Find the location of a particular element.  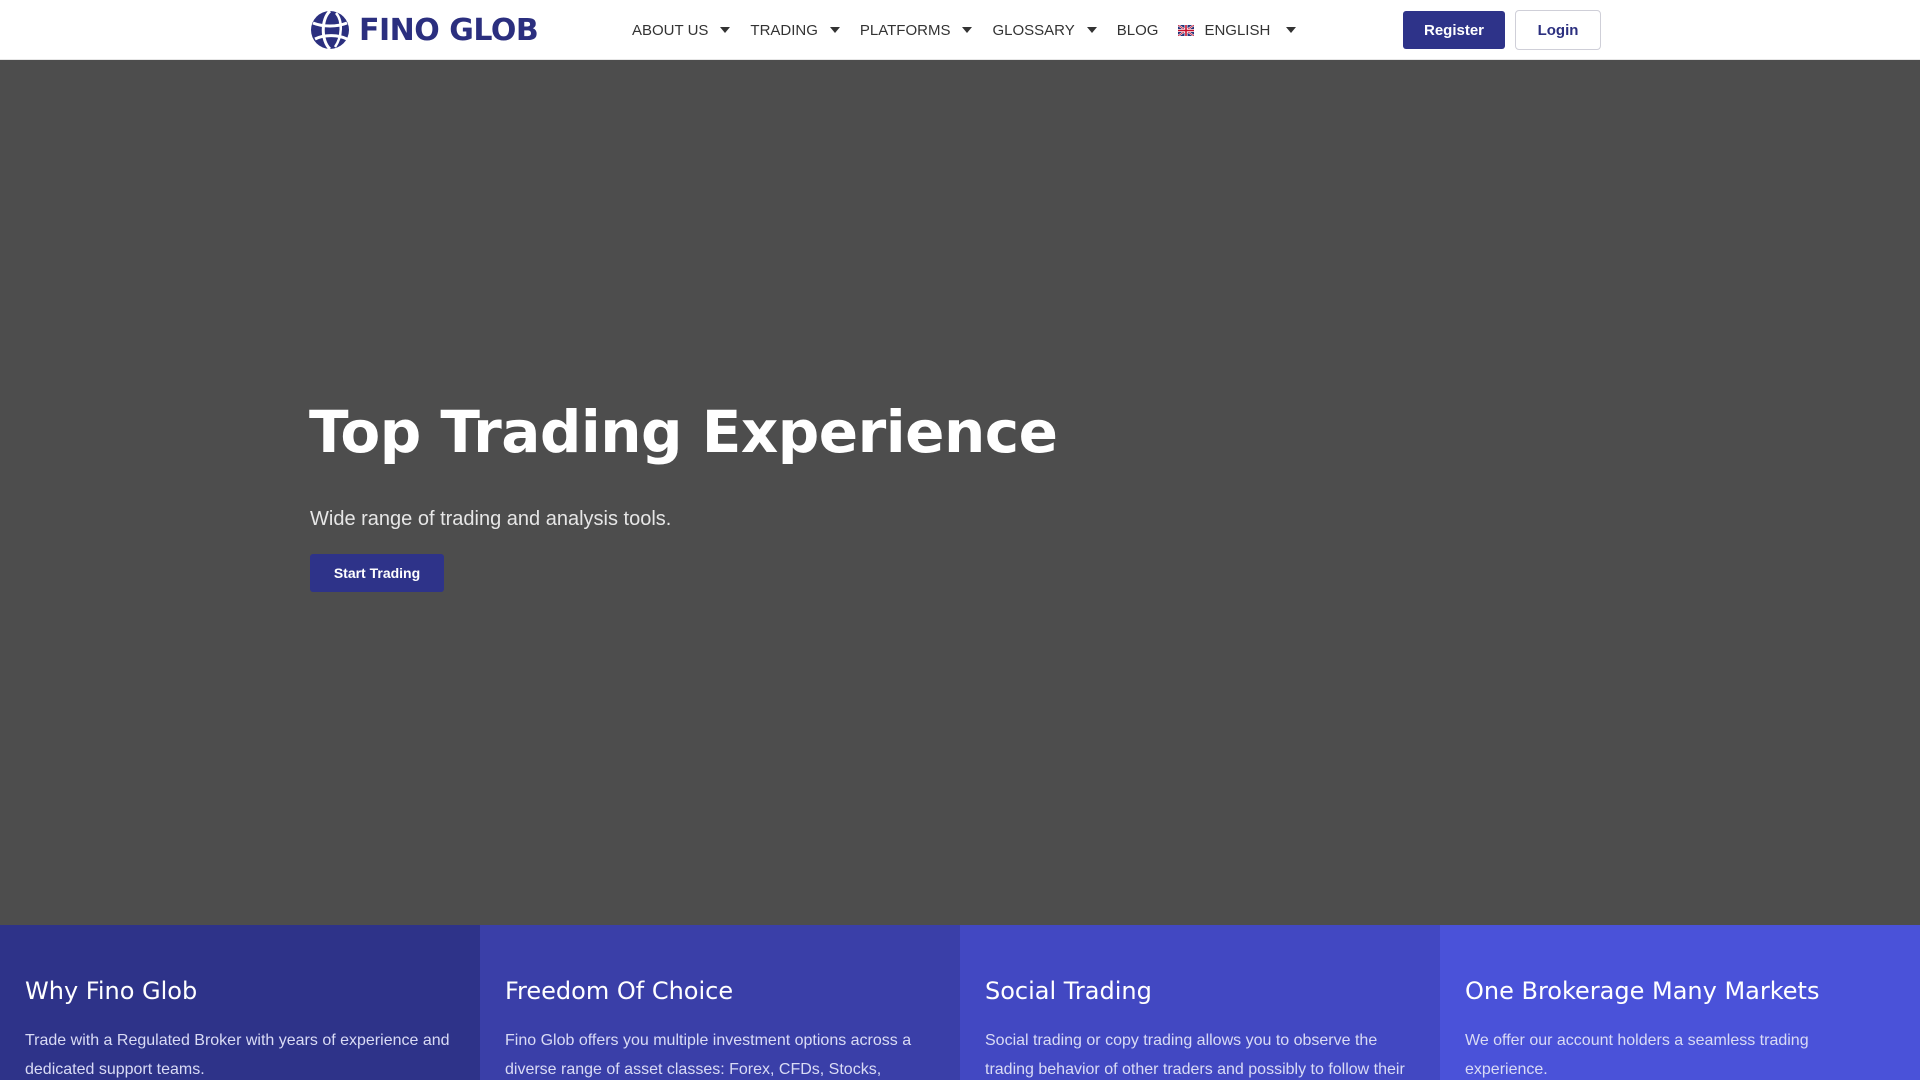

nav-trading: TRADING is located at coordinates (795, 30).